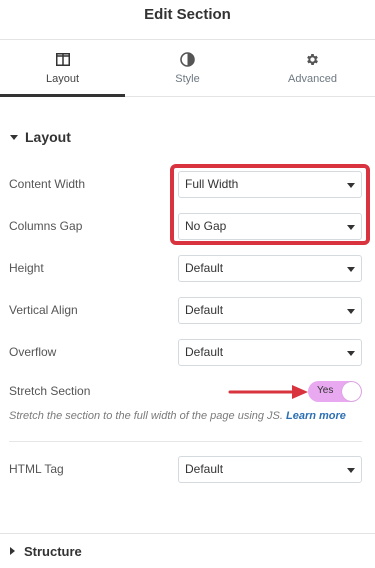  I want to click on tab-layout: Layout, so click(62, 68).